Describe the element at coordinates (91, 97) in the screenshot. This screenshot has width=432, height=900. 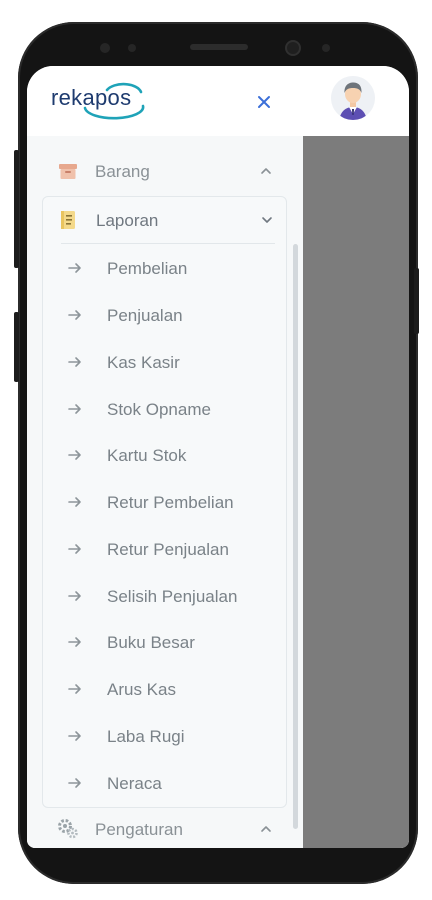
I see `logo-text: rekapos` at that location.